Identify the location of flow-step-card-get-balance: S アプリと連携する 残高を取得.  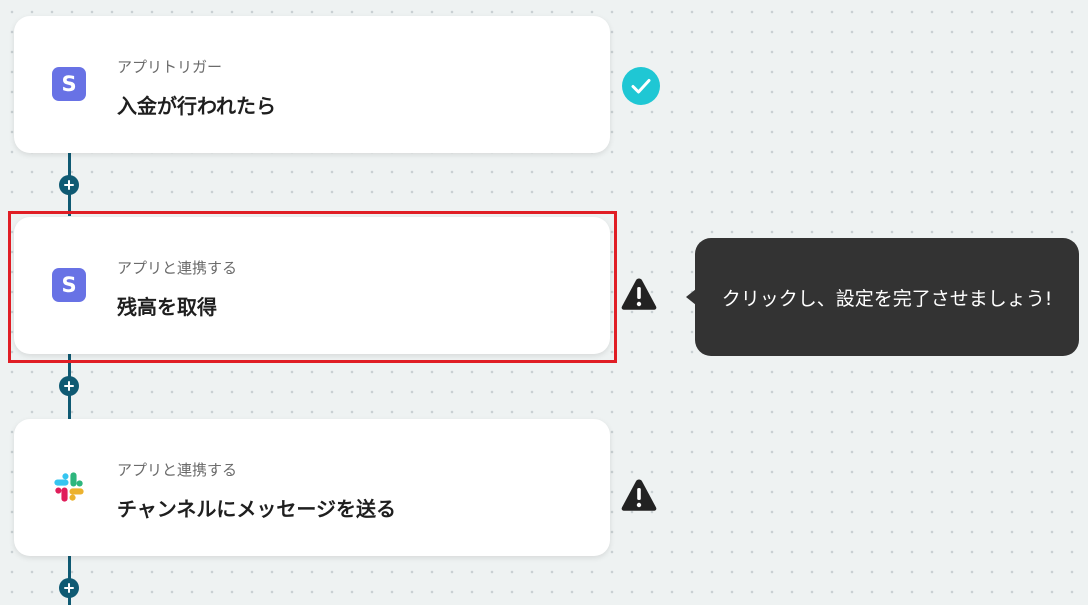
(312, 285).